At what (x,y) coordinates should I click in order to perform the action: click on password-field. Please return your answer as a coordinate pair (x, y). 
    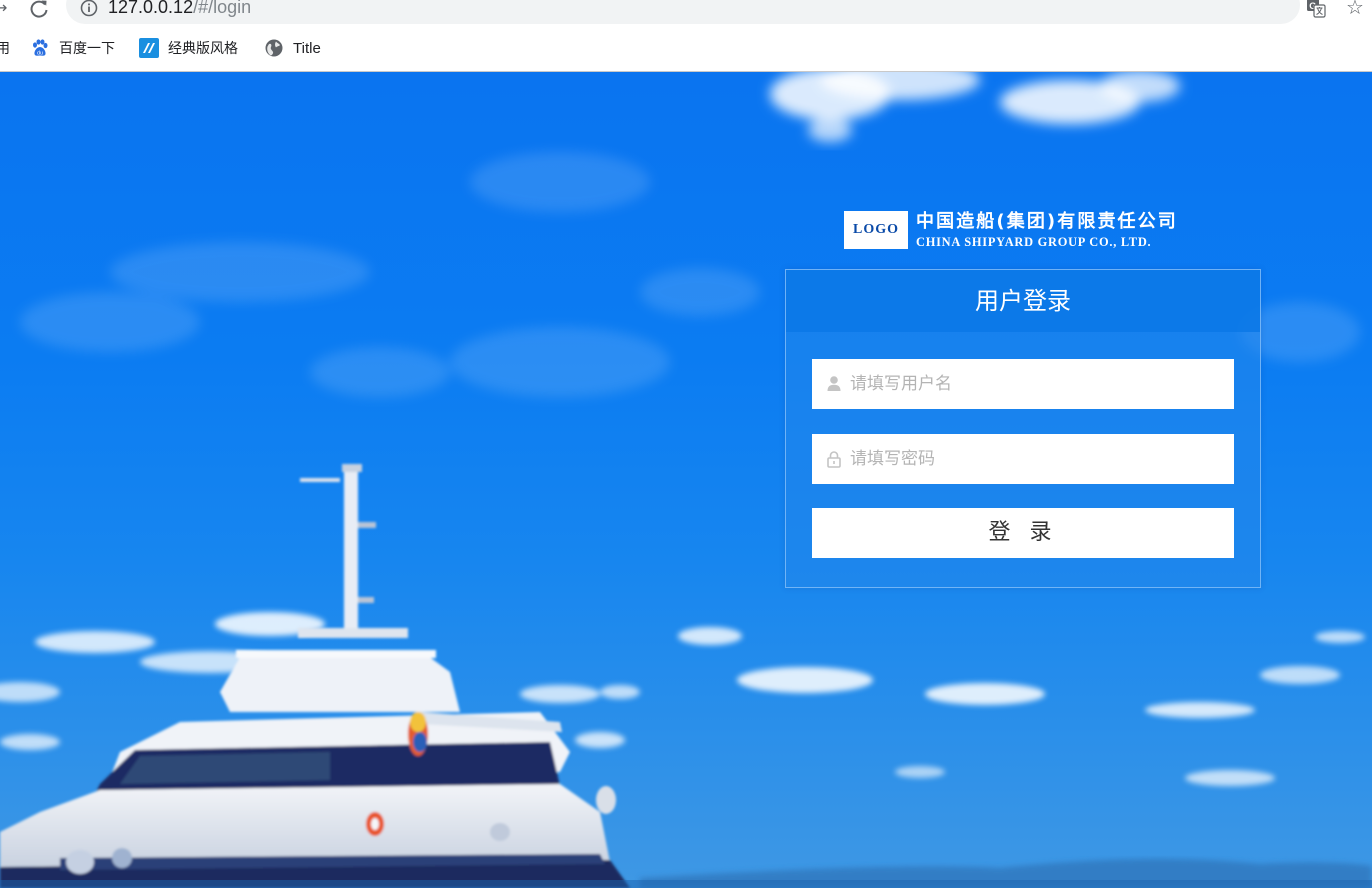
    Looking at the image, I should click on (1023, 459).